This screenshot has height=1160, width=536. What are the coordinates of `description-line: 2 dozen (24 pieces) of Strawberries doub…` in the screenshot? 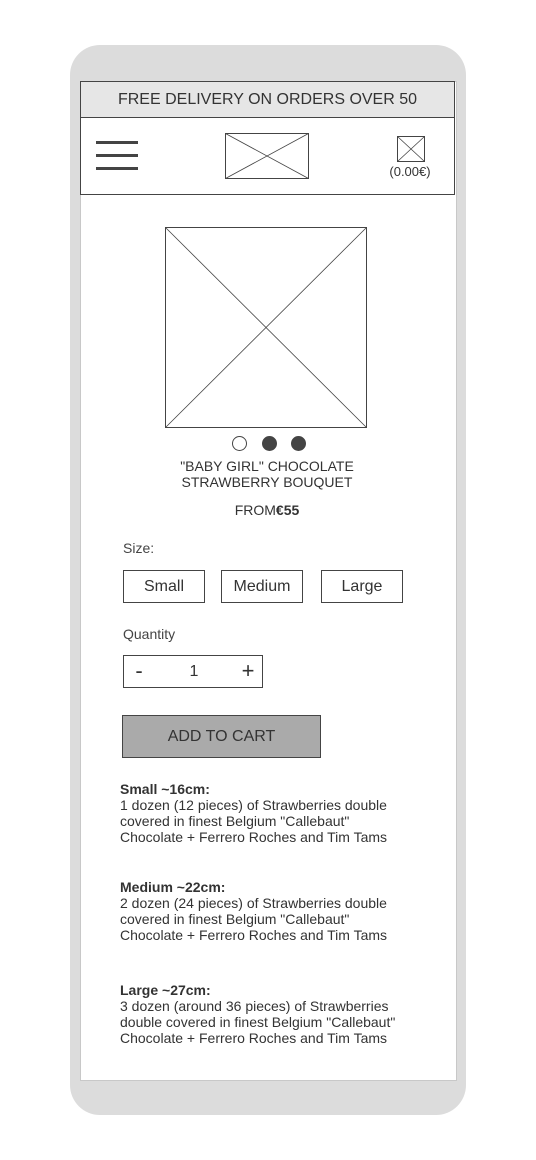 It's located at (253, 903).